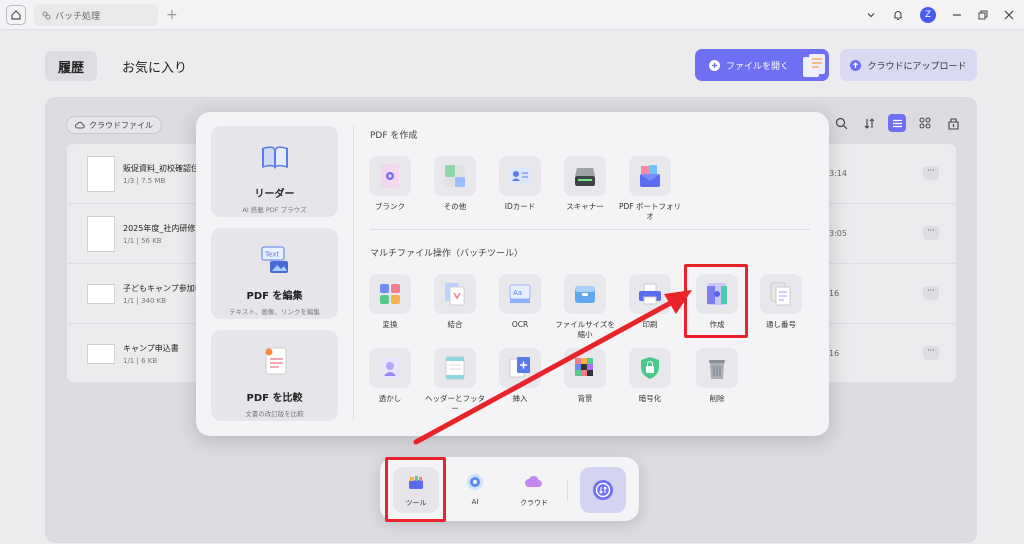 This screenshot has height=544, width=1024. I want to click on tool-print: 印刷, so click(650, 302).